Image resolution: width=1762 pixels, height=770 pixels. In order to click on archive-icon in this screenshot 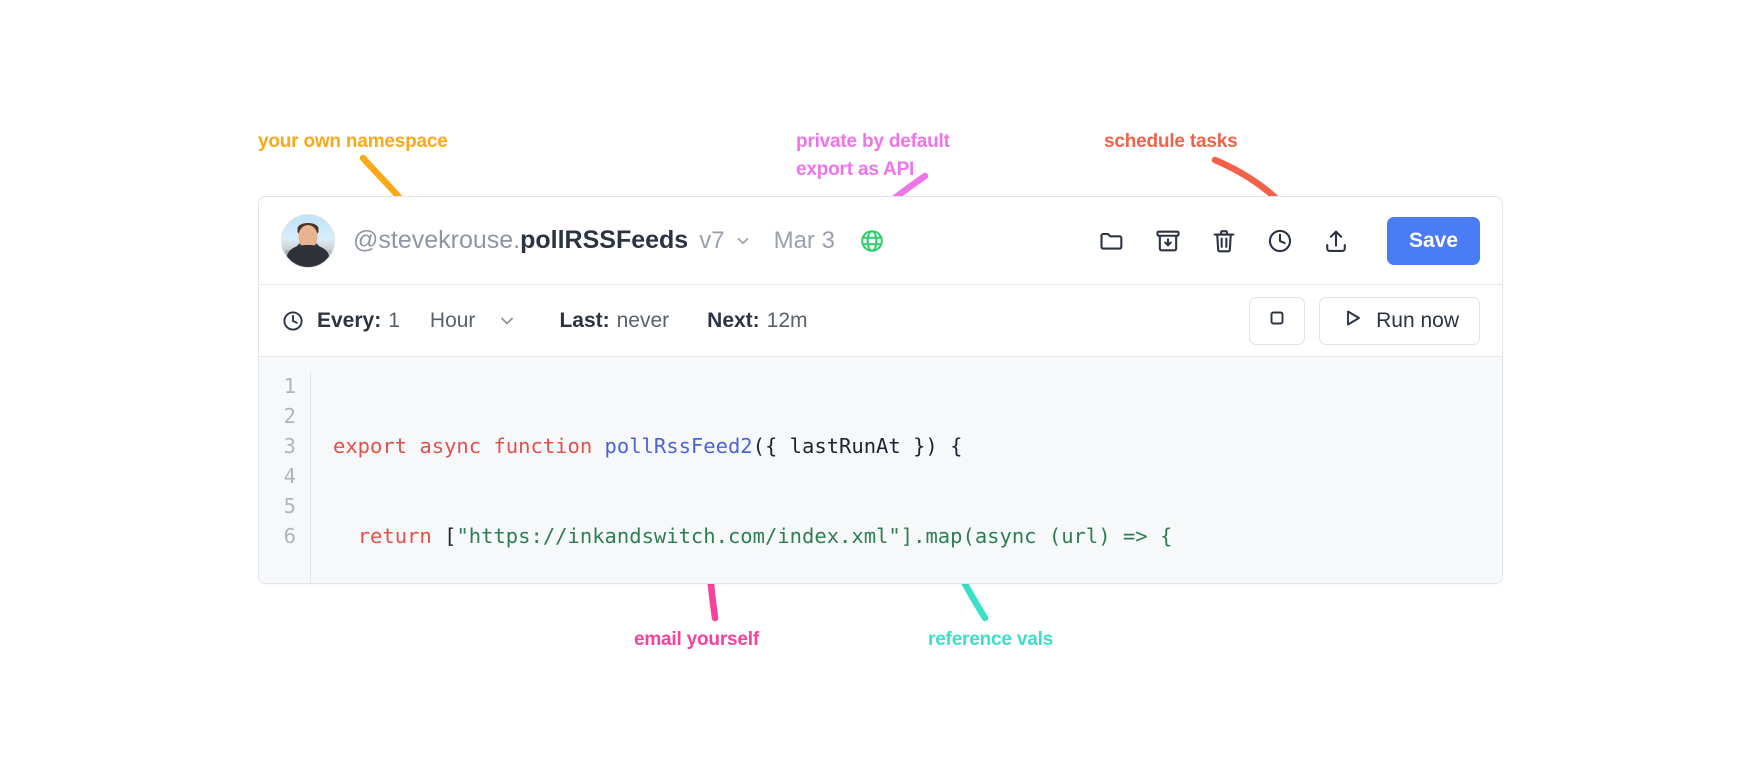, I will do `click(1168, 241)`.